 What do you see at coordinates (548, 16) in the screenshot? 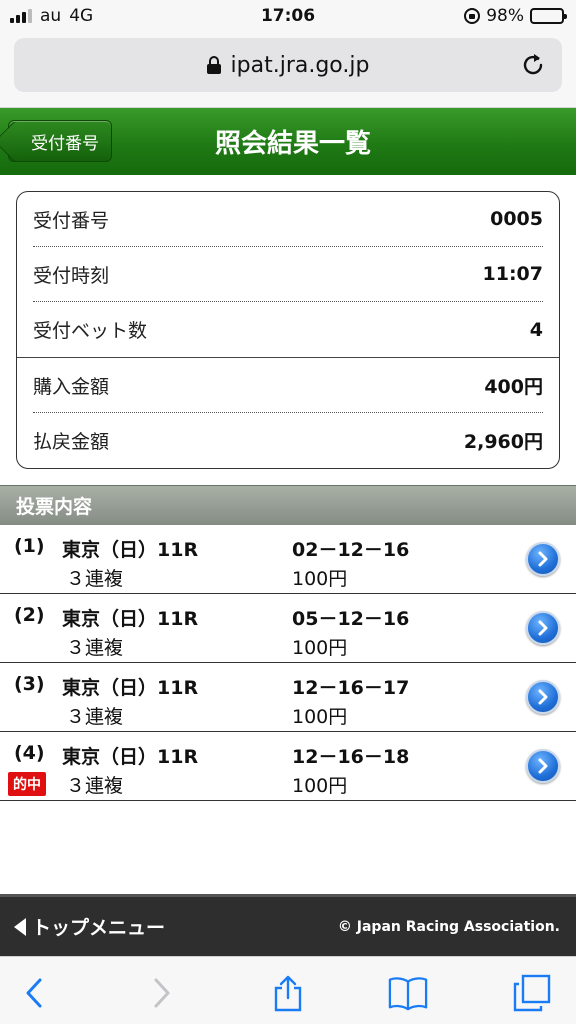
I see `battery-icon` at bounding box center [548, 16].